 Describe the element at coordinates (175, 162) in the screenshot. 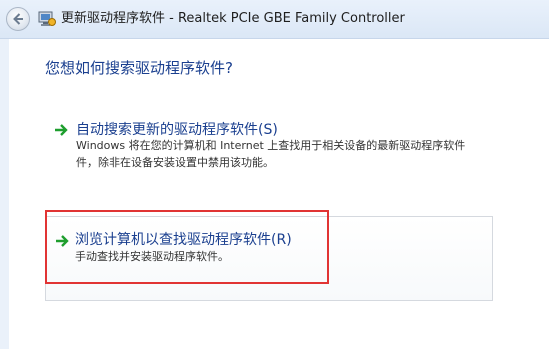

I see `option-auto-search-desc-line2: 件，除非在设备安装设置中禁用该功能。` at that location.